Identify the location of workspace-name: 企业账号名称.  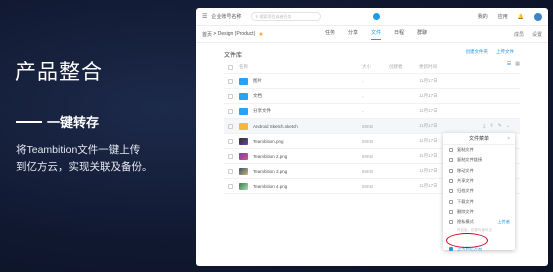
(226, 16).